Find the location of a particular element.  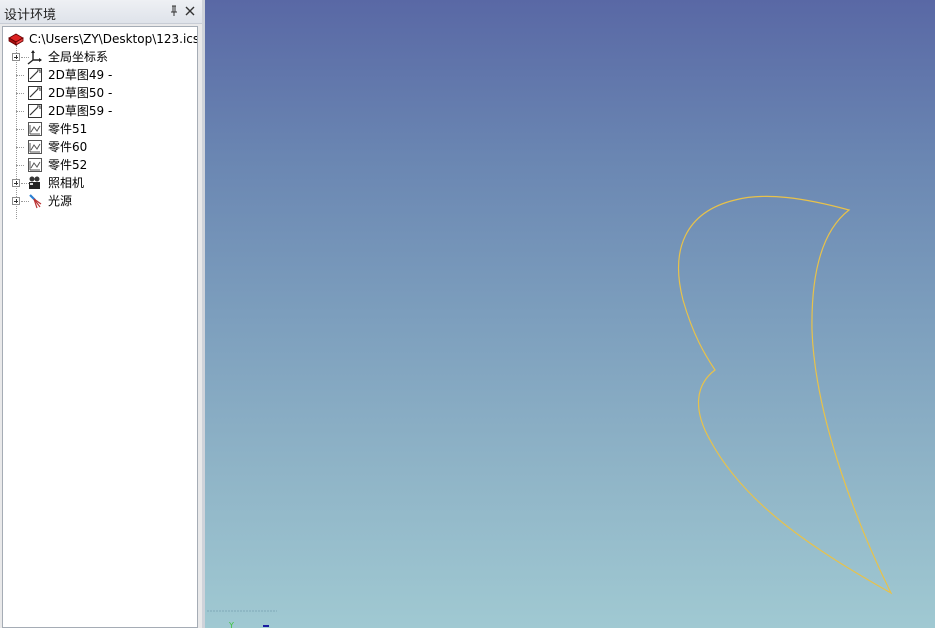

tree-item-global-coordinates: 全局坐标系 is located at coordinates (100, 57).